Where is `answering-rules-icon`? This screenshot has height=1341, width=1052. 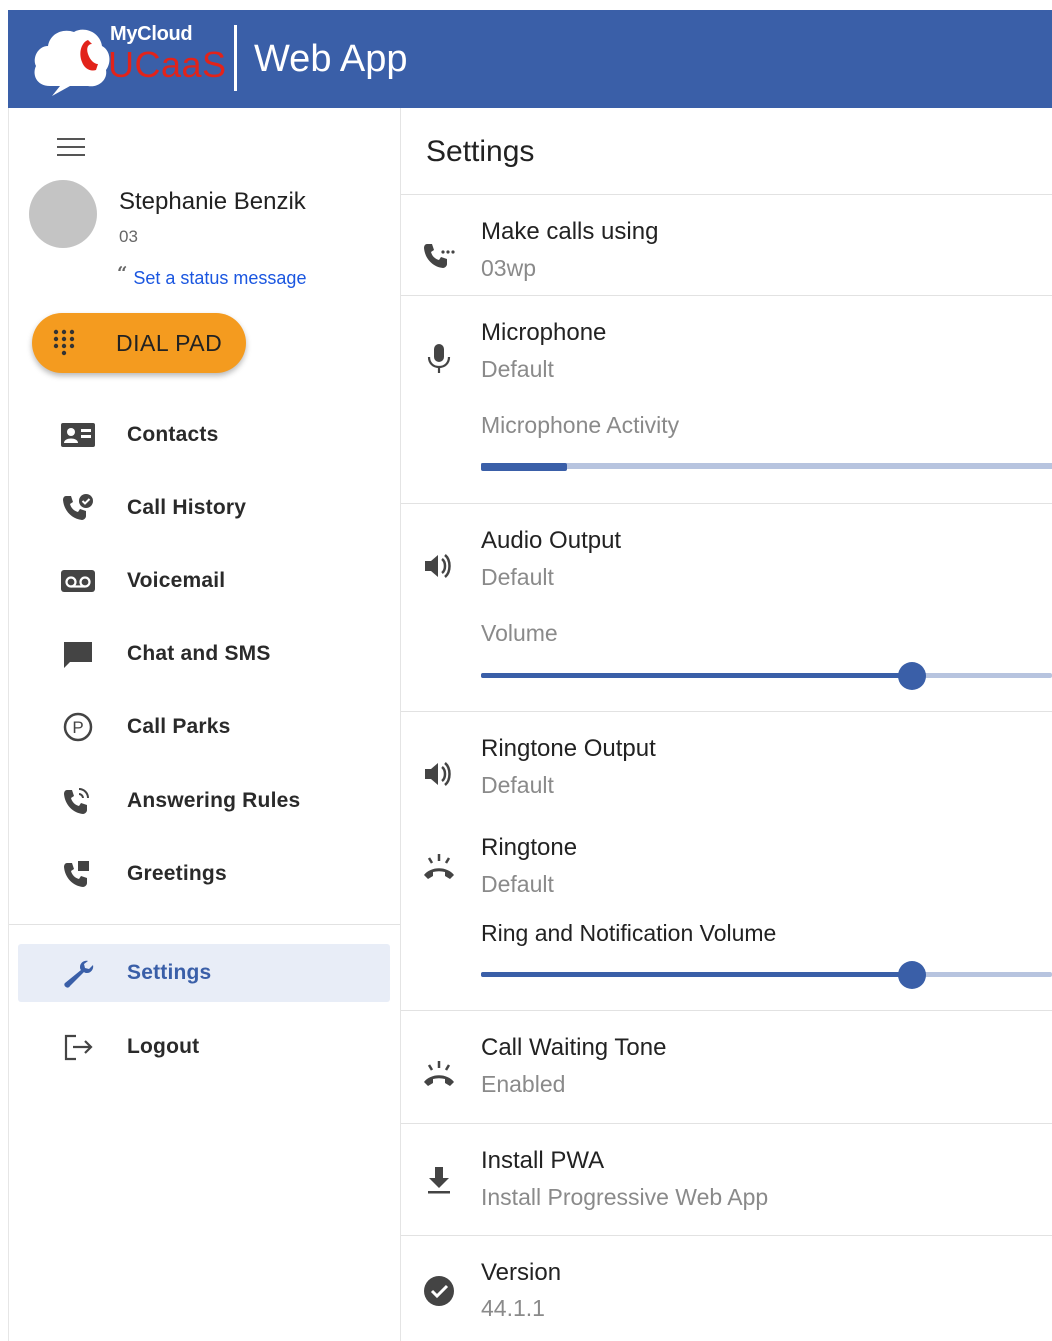 answering-rules-icon is located at coordinates (76, 801).